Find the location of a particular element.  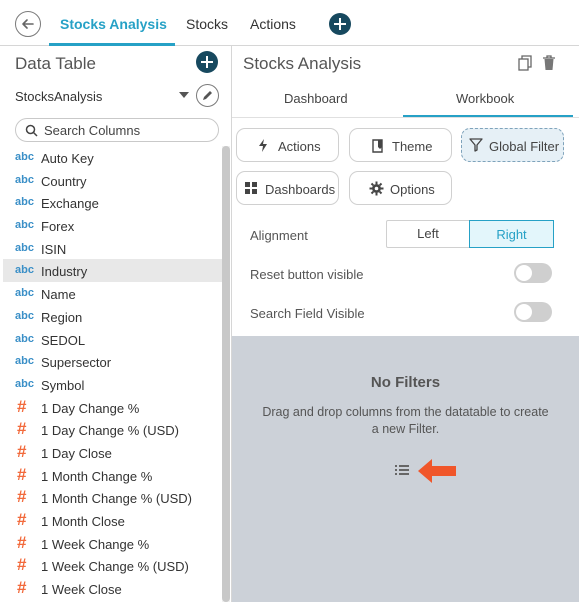

list-item: #1 Week Change % (USD) is located at coordinates (112, 565).